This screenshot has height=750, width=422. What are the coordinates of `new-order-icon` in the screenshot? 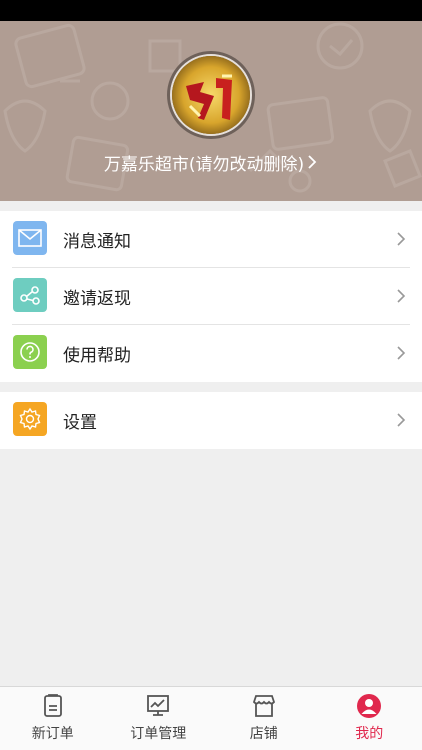 It's located at (52, 705).